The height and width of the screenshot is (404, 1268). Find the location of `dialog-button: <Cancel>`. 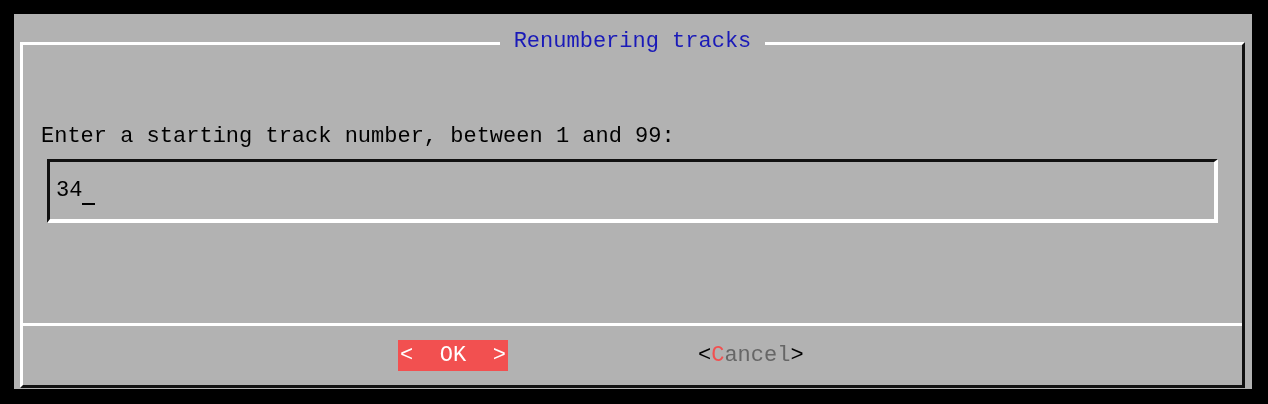

dialog-button: <Cancel> is located at coordinates (751, 355).